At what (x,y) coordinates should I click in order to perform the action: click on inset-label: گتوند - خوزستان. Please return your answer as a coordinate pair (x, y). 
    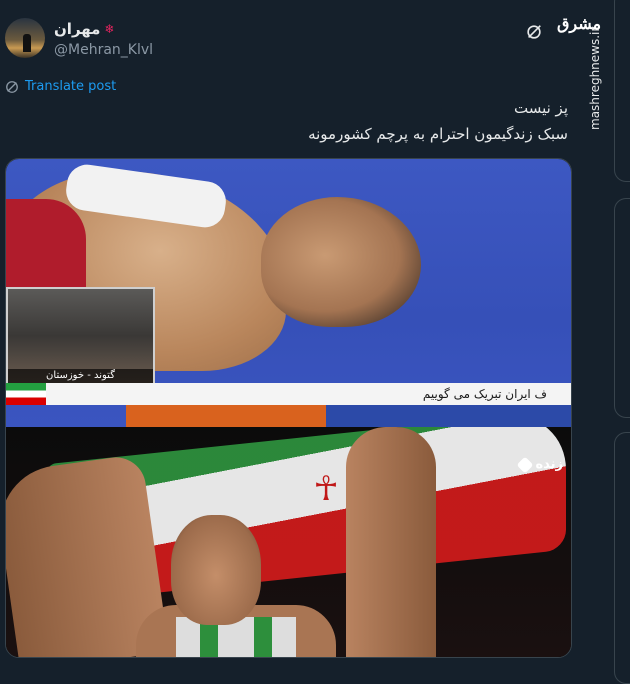
    Looking at the image, I should click on (80, 376).